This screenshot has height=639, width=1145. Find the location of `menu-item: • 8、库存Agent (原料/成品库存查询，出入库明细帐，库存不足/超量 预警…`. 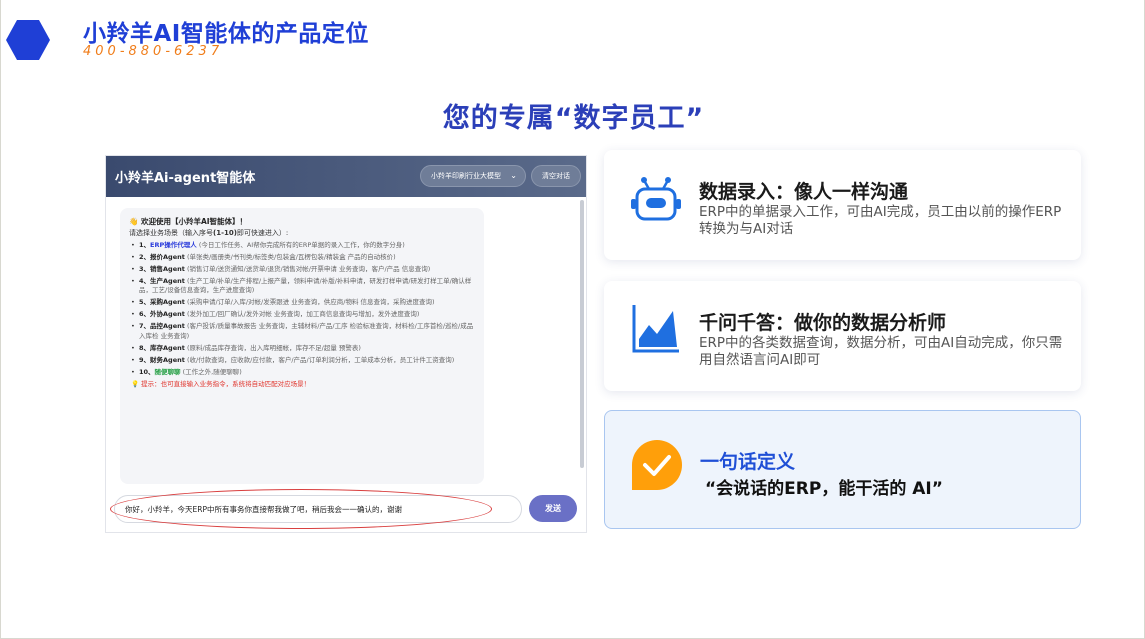

menu-item: • 8、库存Agent (原料/成品库存查询，出入库明细帐，库存不足/超量 预警… is located at coordinates (302, 348).